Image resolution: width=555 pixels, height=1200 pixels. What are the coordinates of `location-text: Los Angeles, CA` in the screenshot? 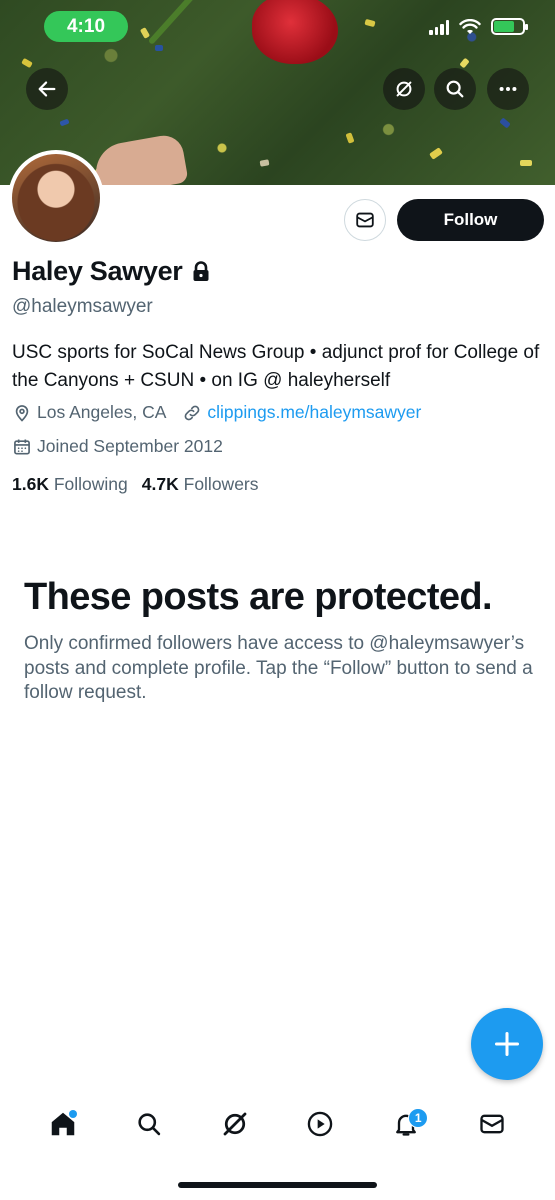 It's located at (102, 412).